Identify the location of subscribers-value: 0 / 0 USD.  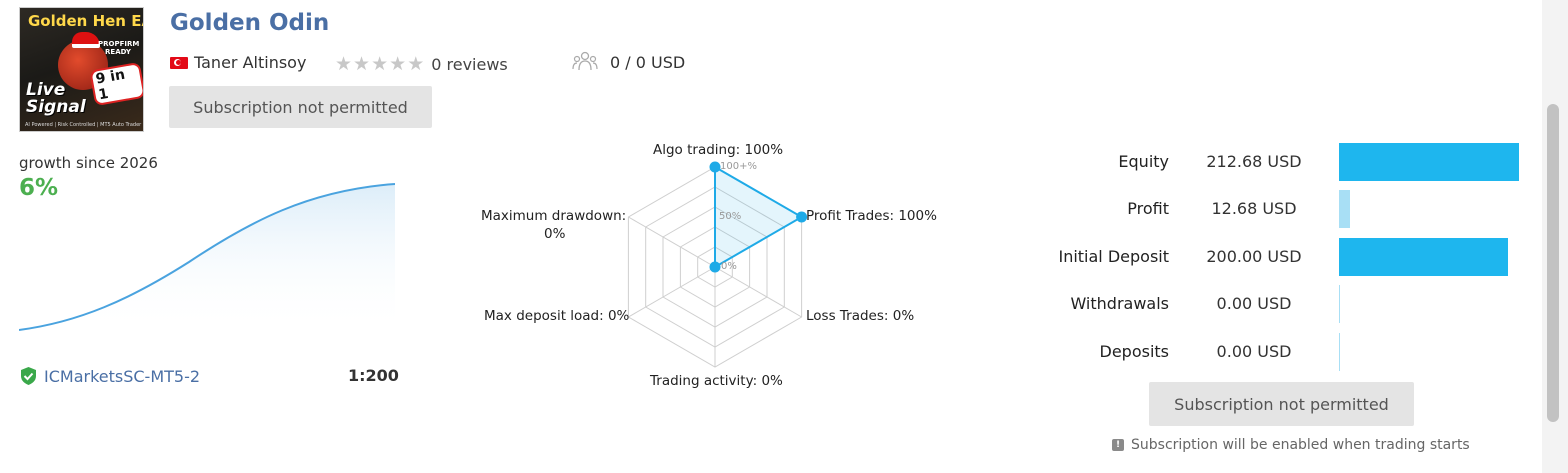
(648, 62).